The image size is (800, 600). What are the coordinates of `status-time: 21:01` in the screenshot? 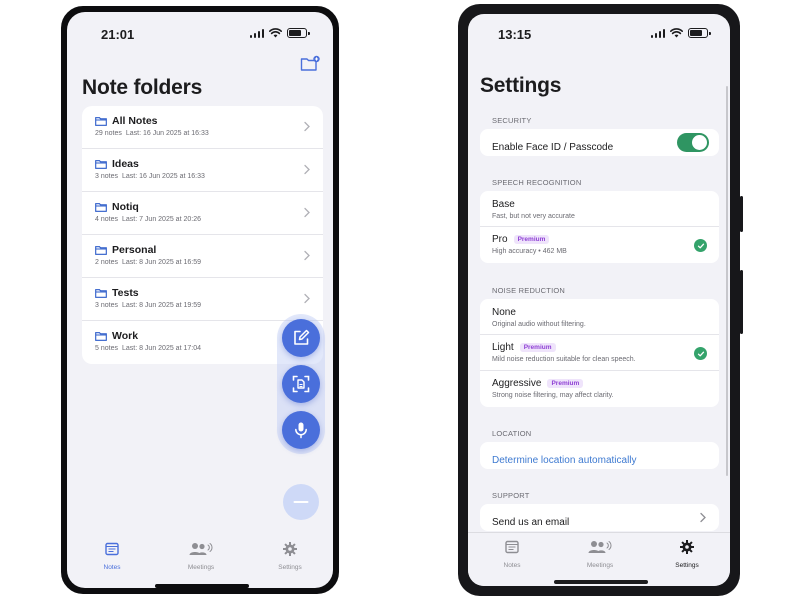 It's located at (118, 34).